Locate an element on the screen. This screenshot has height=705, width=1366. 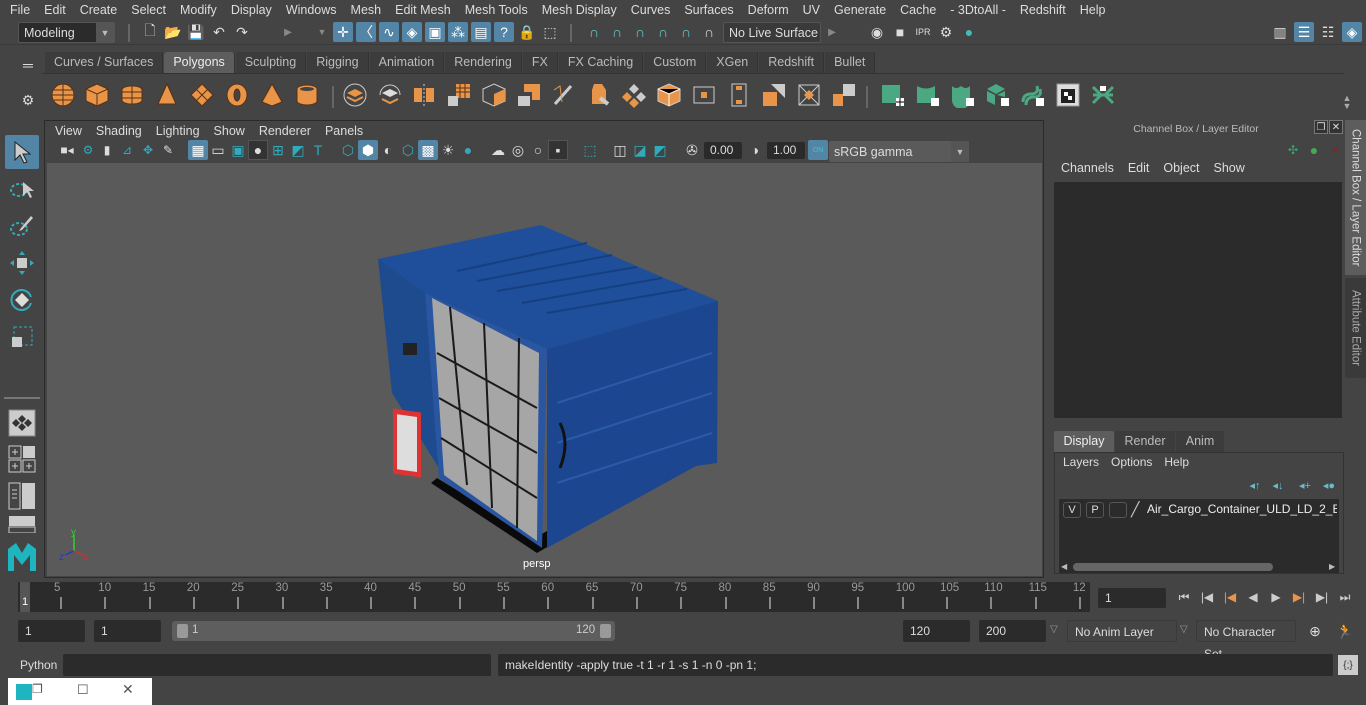
move-layer-down-icon: ◂↓ is located at coordinates (1278, 485).